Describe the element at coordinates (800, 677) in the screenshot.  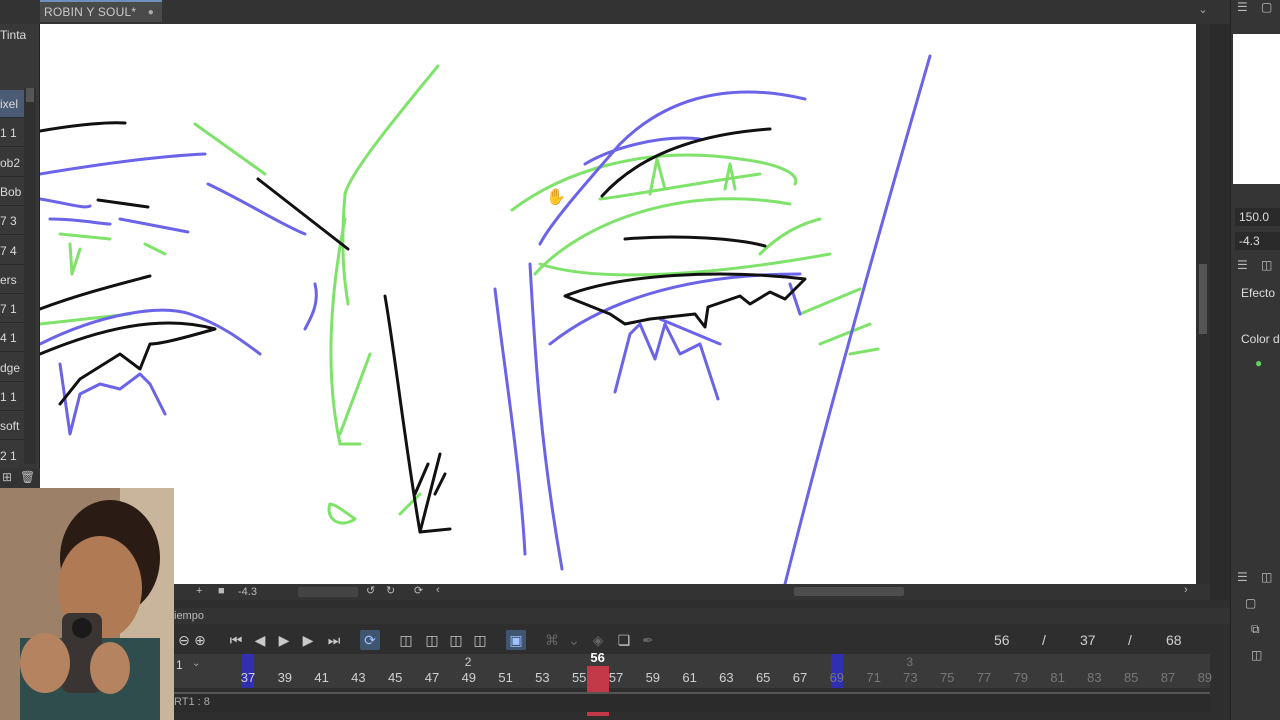
I see `frame-number: 67` at that location.